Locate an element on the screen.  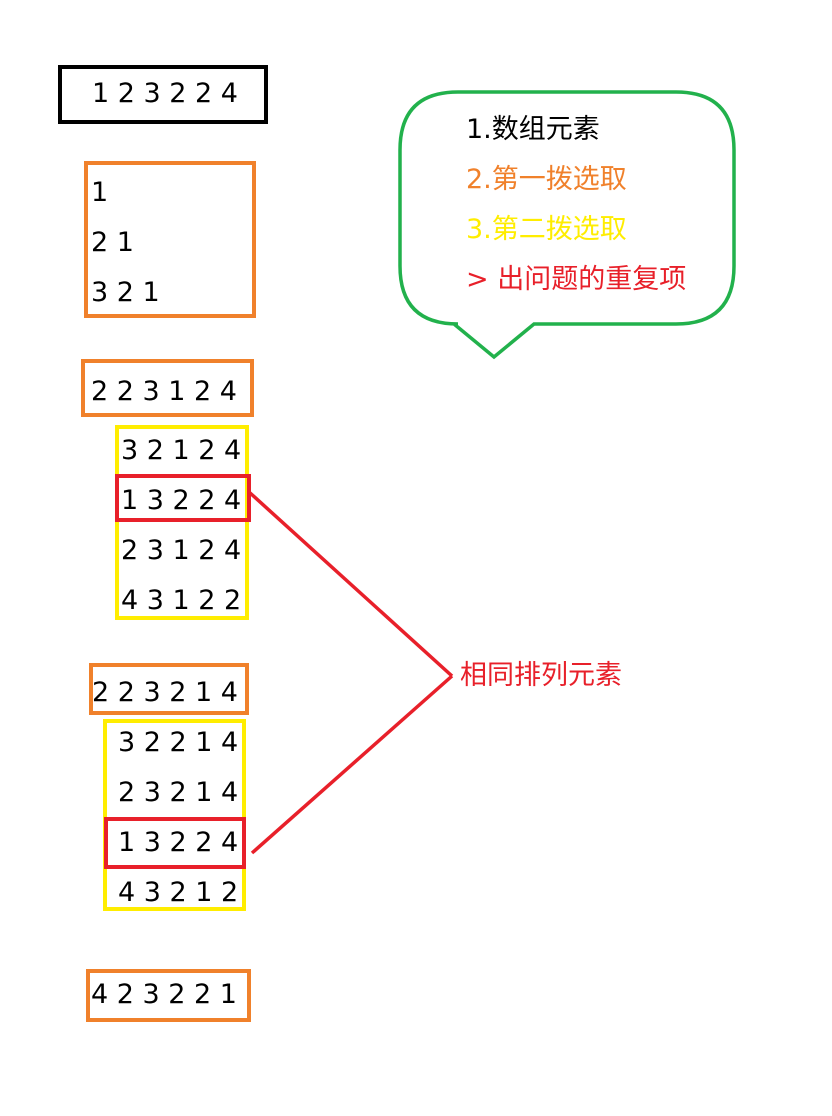
legend-item-array: 1.数组元素 is located at coordinates (533, 129).